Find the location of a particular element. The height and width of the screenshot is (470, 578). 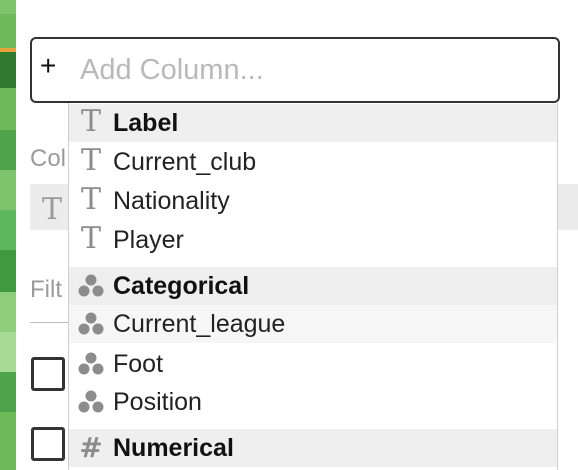

option-label: Nationality is located at coordinates (171, 200).